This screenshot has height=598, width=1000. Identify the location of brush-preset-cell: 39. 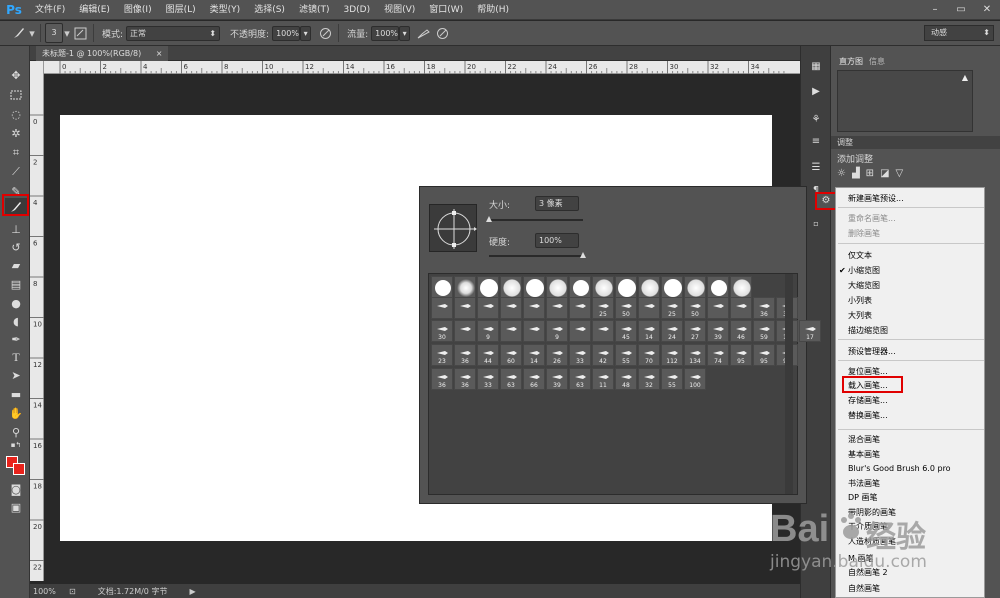
(557, 379).